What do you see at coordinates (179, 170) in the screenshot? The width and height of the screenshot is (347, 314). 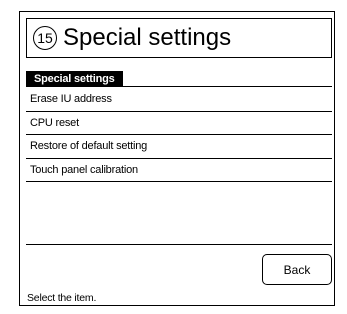 I see `menu-item-touch-panel-calibration: Touch panel calibration` at bounding box center [179, 170].